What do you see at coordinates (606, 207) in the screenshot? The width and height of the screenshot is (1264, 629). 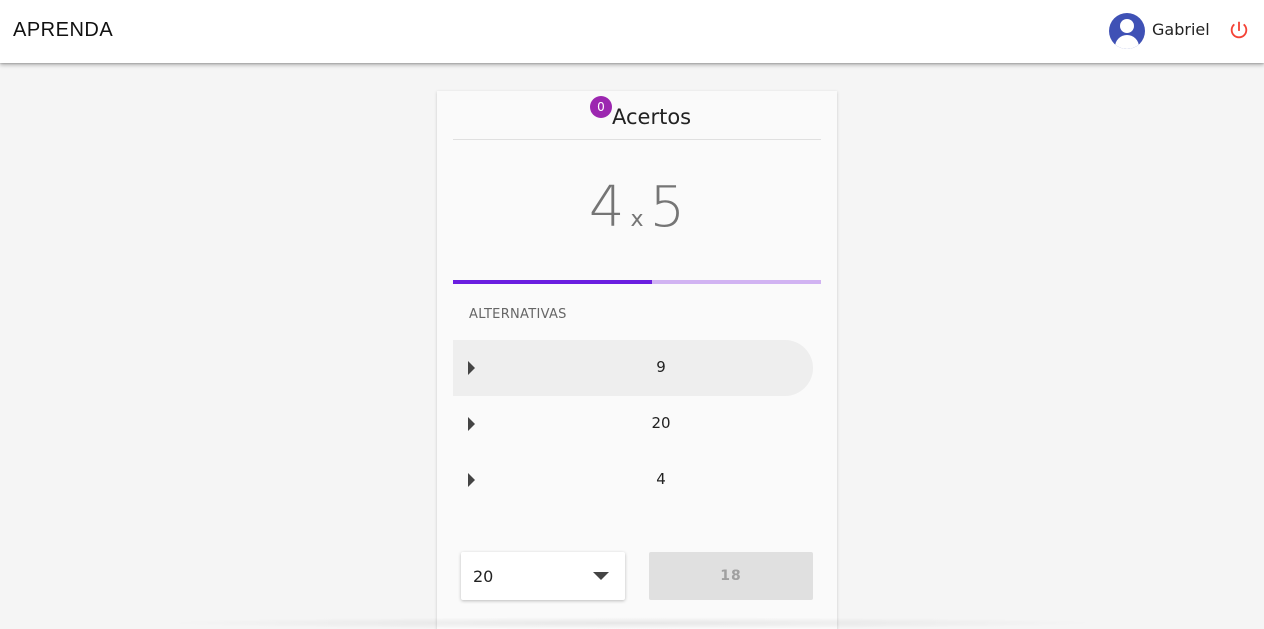 I see `question-left-operand: 4` at bounding box center [606, 207].